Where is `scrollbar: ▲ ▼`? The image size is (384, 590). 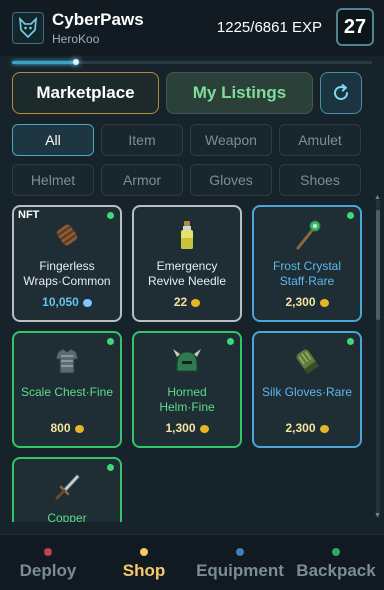 scrollbar: ▲ ▼ is located at coordinates (378, 356).